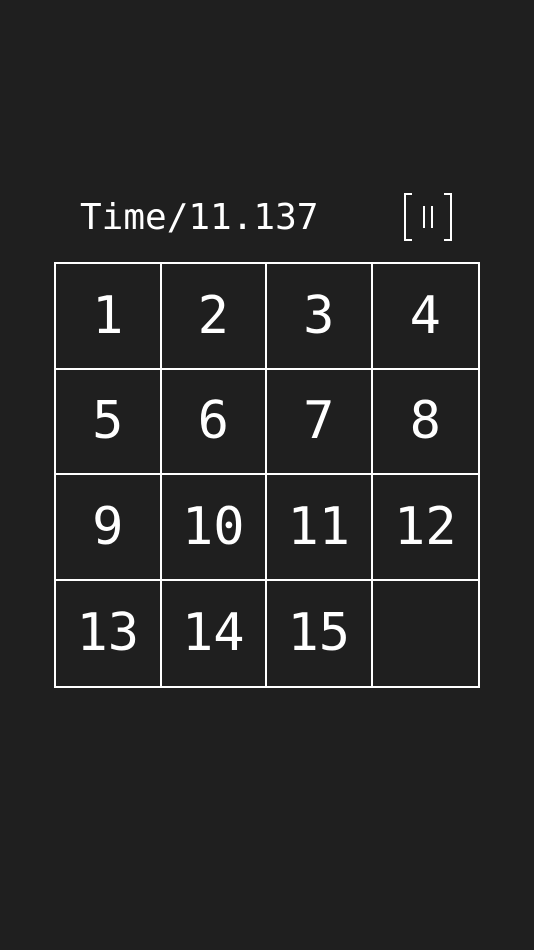 Image resolution: width=534 pixels, height=950 pixels. Describe the element at coordinates (320, 633) in the screenshot. I see `tile-15: 15` at that location.